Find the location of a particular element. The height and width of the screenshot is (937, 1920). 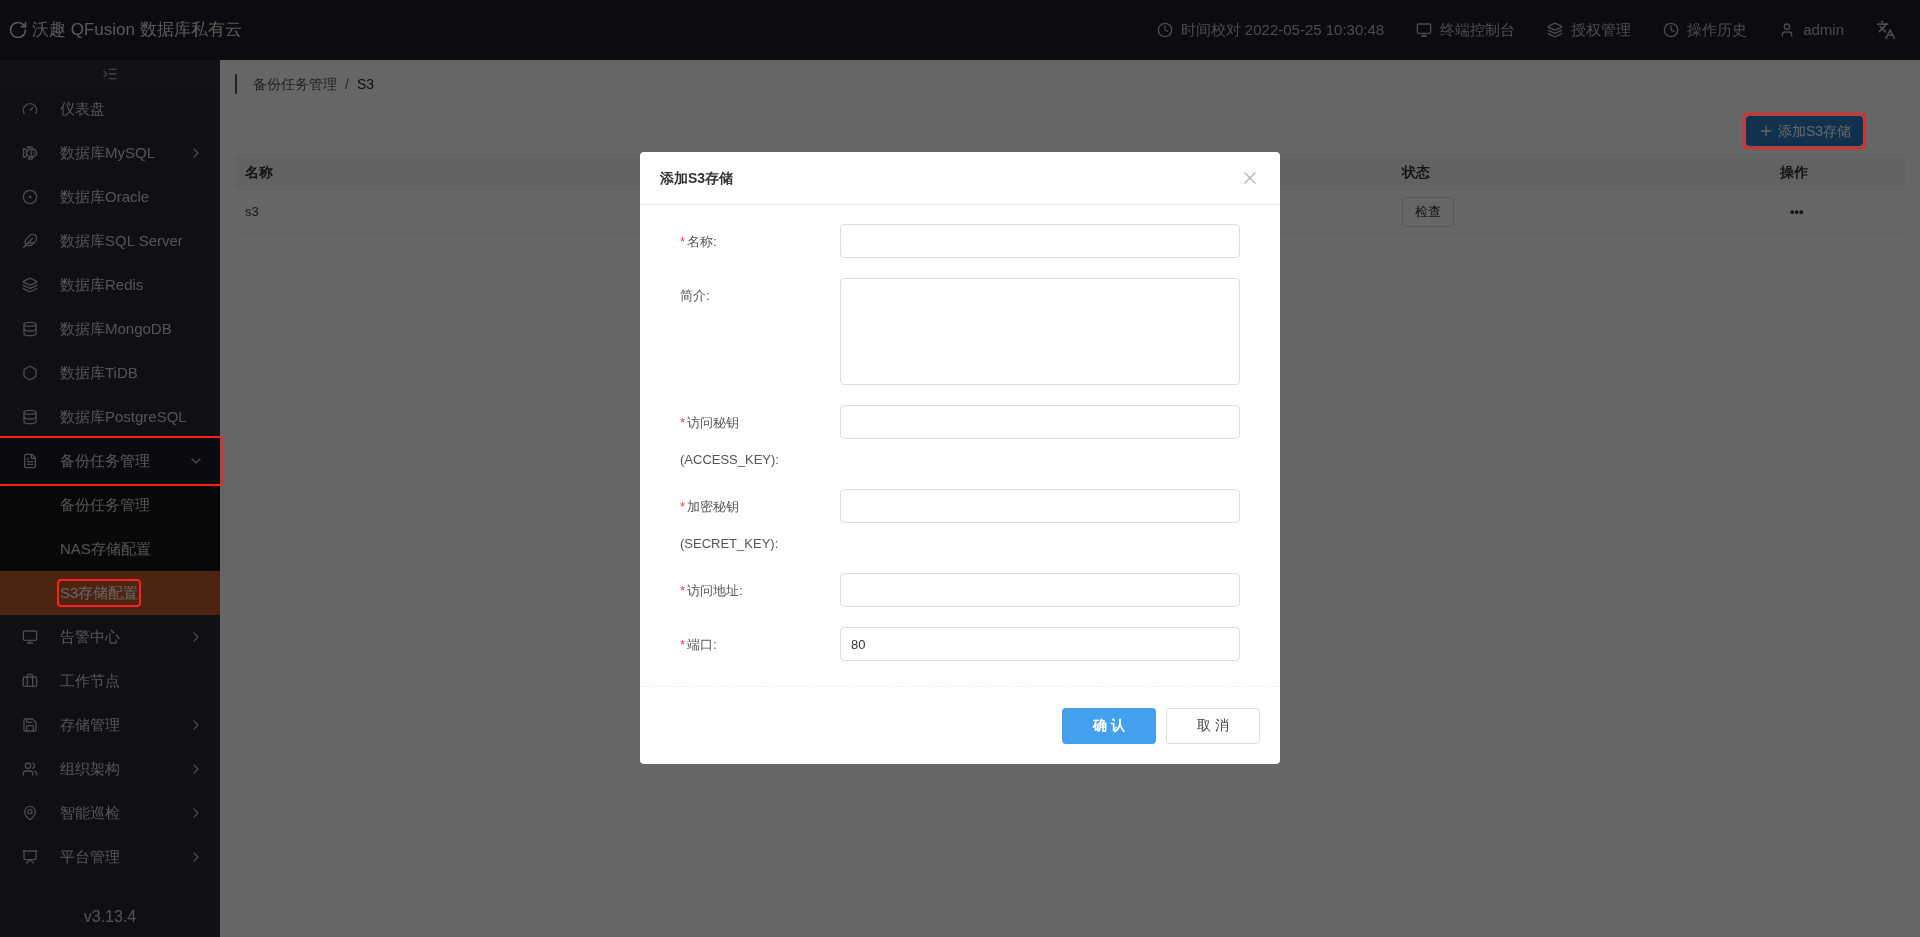

fish-icon is located at coordinates (30, 153).